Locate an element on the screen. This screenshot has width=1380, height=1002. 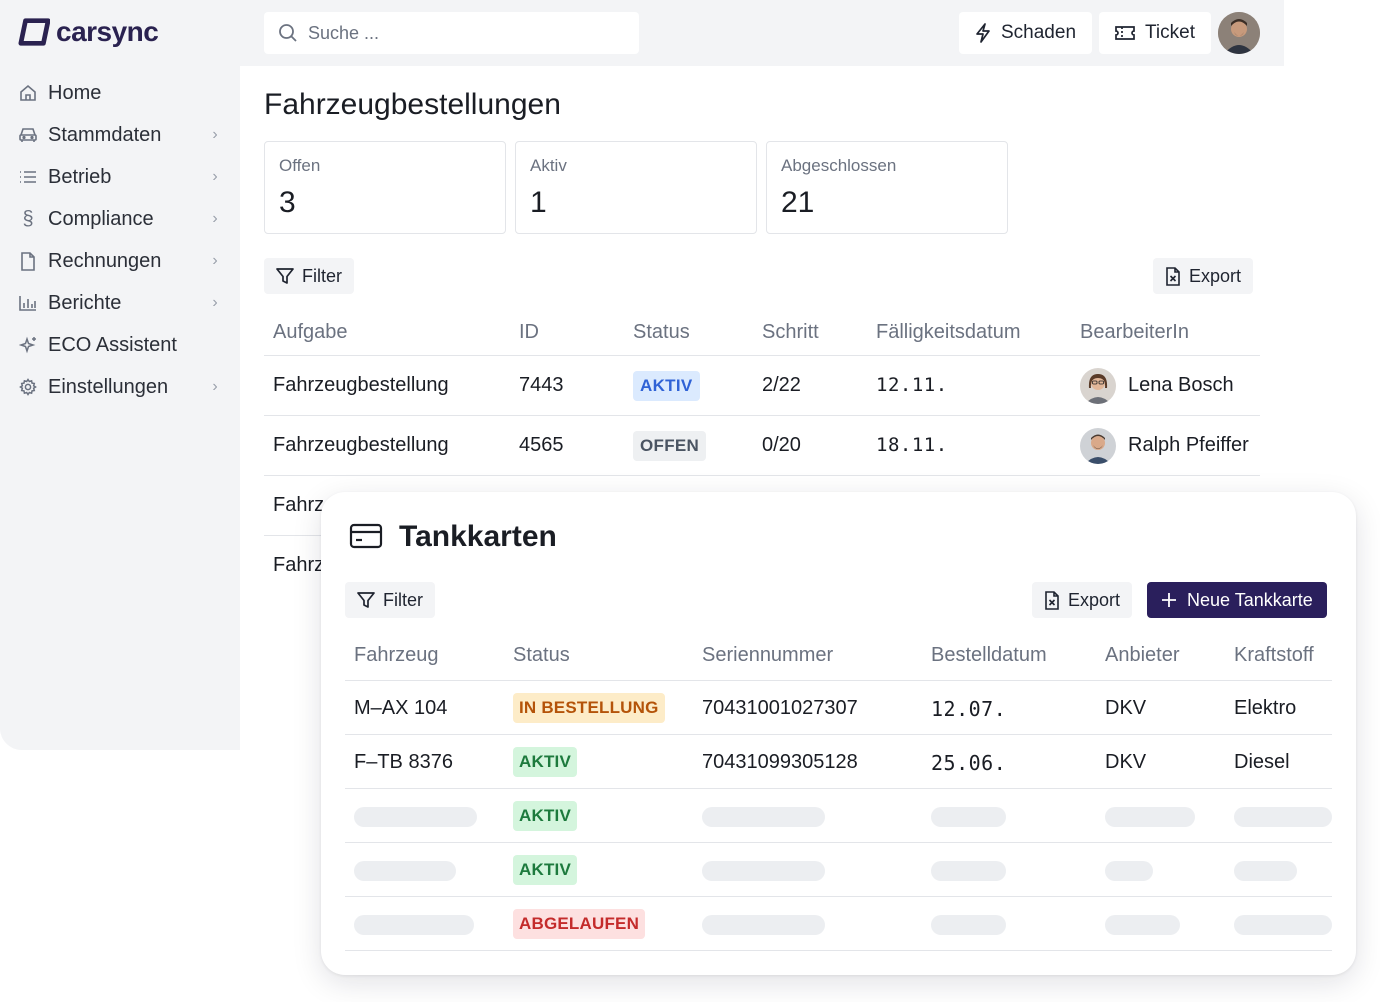
table-row: ABGELAUFEN is located at coordinates (838, 924).